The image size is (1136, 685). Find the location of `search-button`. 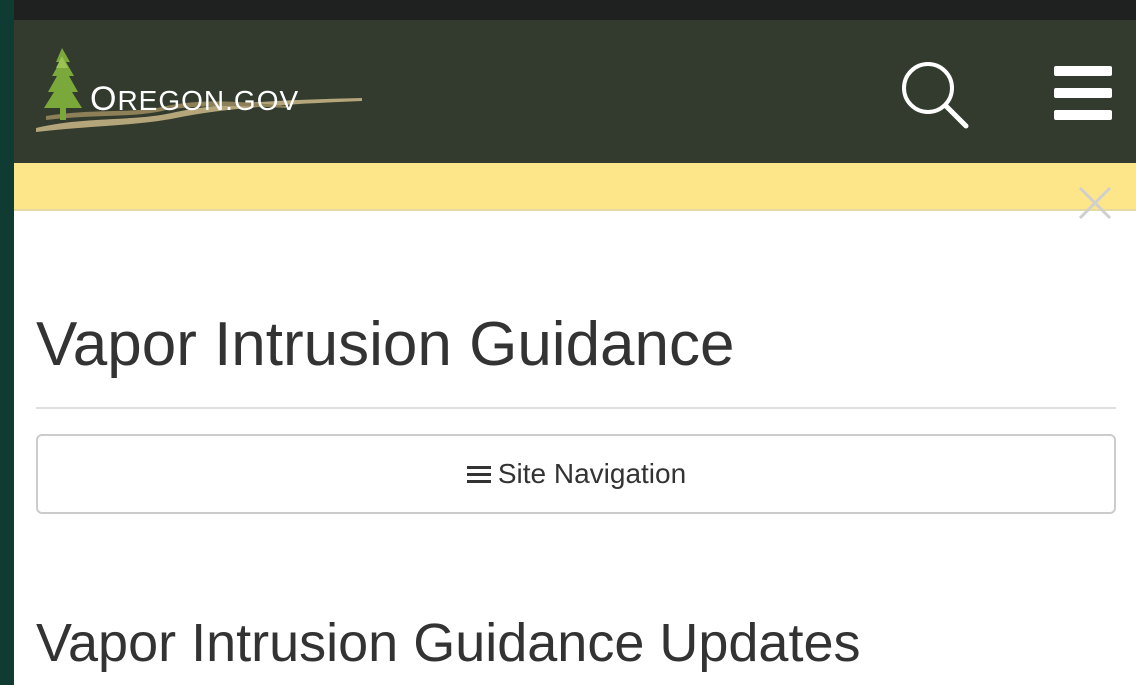

search-button is located at coordinates (936, 94).